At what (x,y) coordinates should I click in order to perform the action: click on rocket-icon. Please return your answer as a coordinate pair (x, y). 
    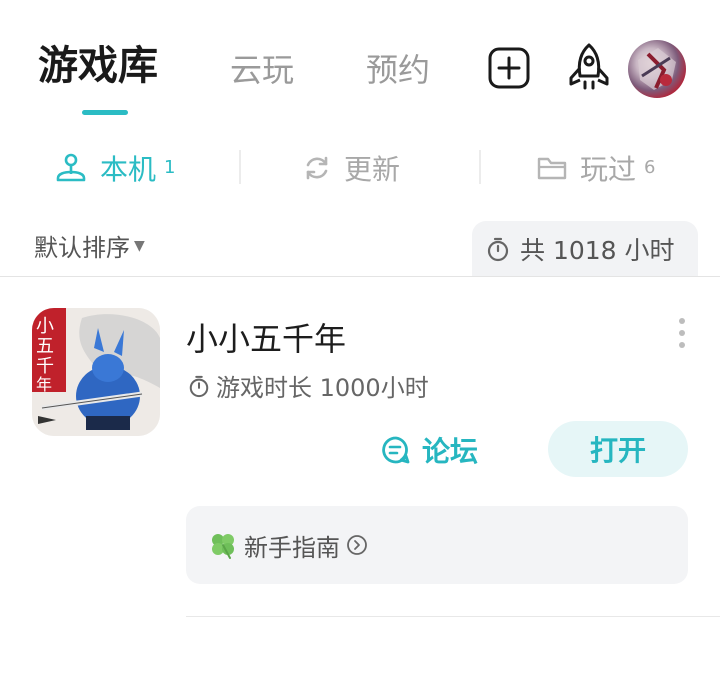
    Looking at the image, I should click on (589, 66).